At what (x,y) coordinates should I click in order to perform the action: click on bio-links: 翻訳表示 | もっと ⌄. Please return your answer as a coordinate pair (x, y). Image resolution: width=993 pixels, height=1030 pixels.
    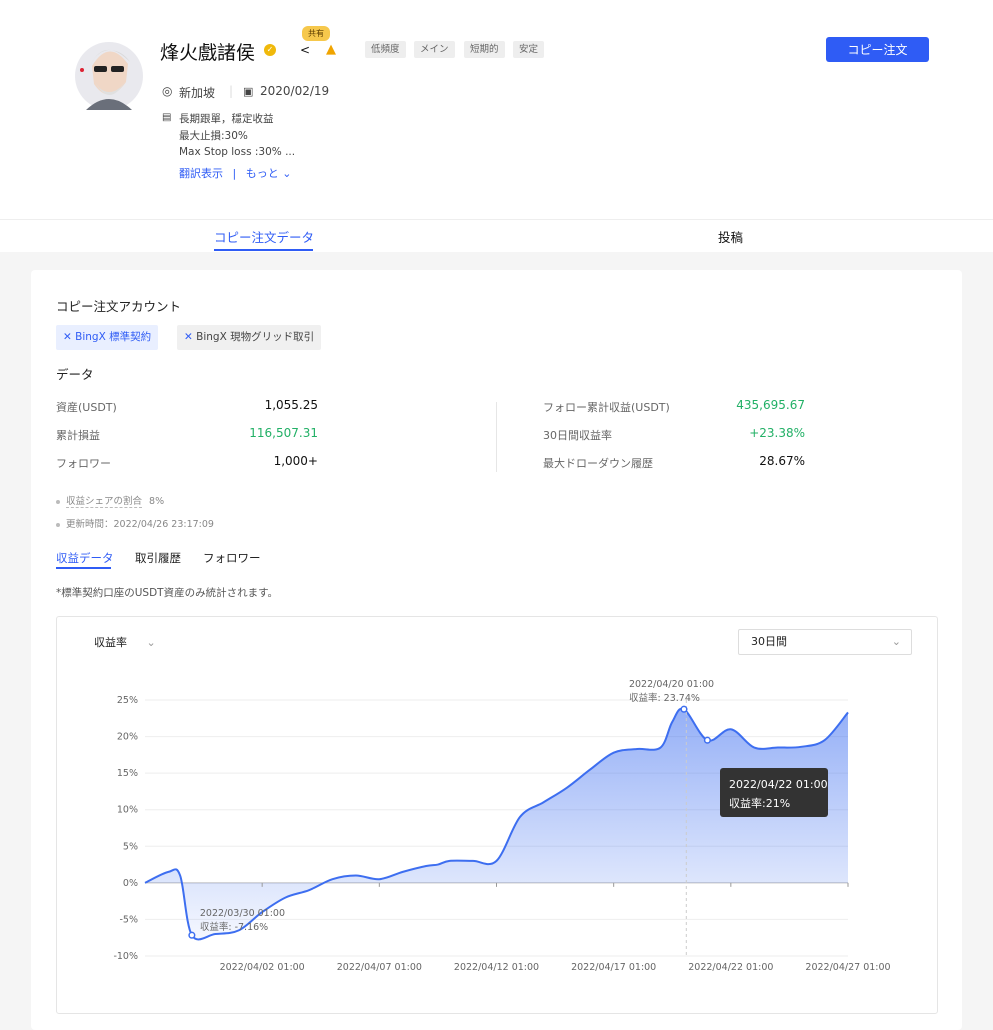
    Looking at the image, I should click on (235, 173).